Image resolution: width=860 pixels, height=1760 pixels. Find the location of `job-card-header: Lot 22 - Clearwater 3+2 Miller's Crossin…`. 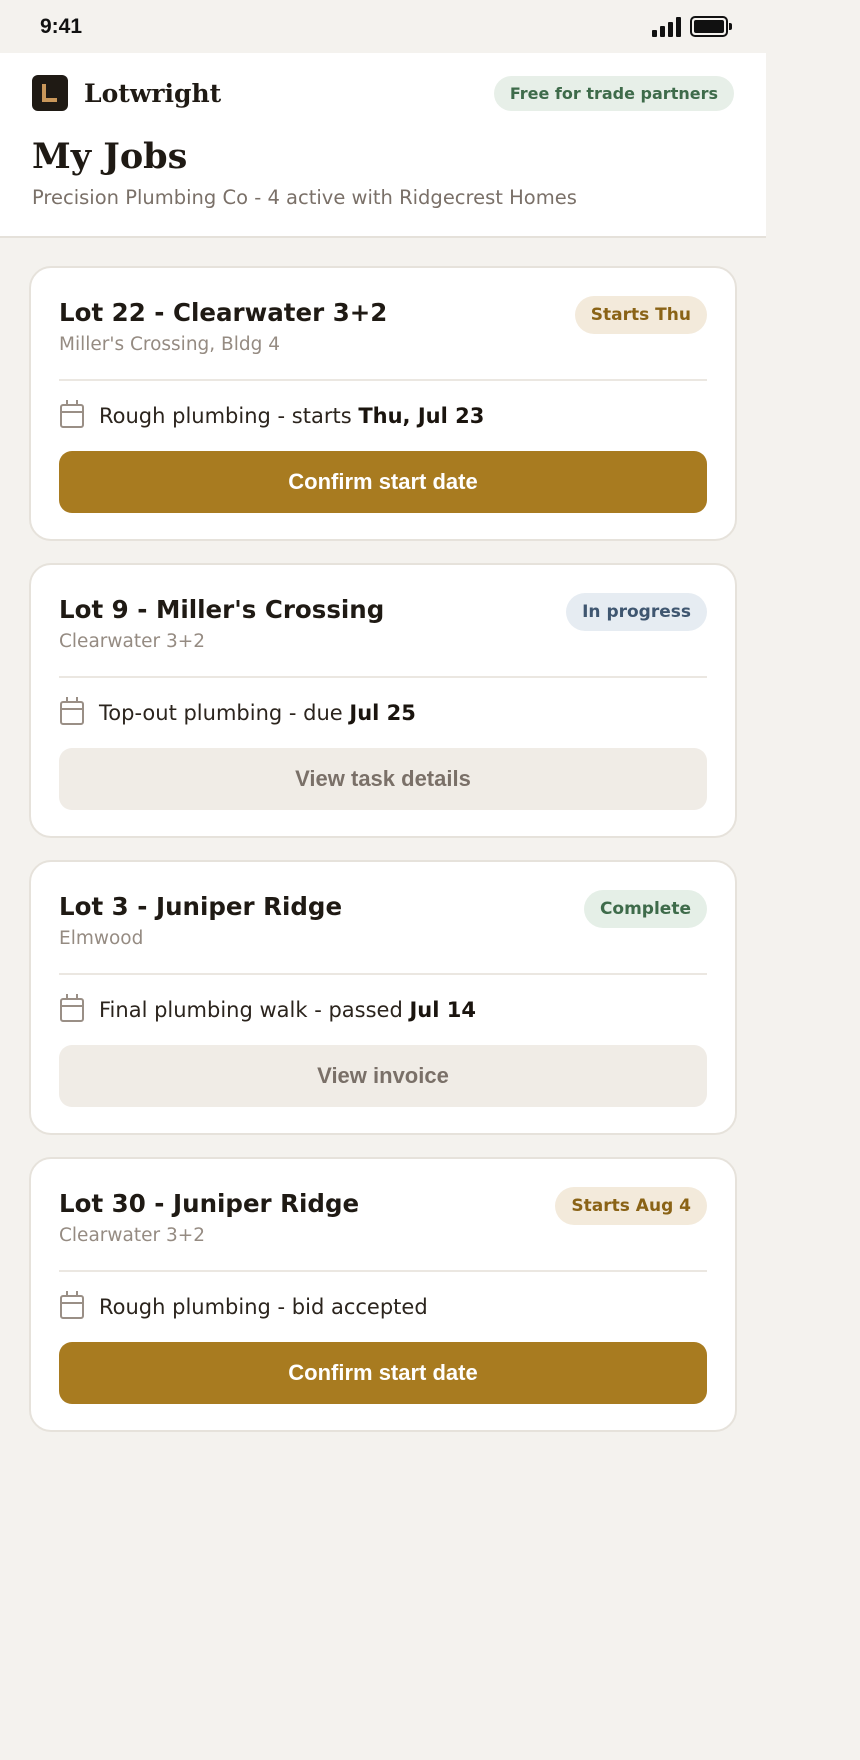

job-card-header: Lot 22 - Clearwater 3+2 Miller's Crossin… is located at coordinates (383, 324).